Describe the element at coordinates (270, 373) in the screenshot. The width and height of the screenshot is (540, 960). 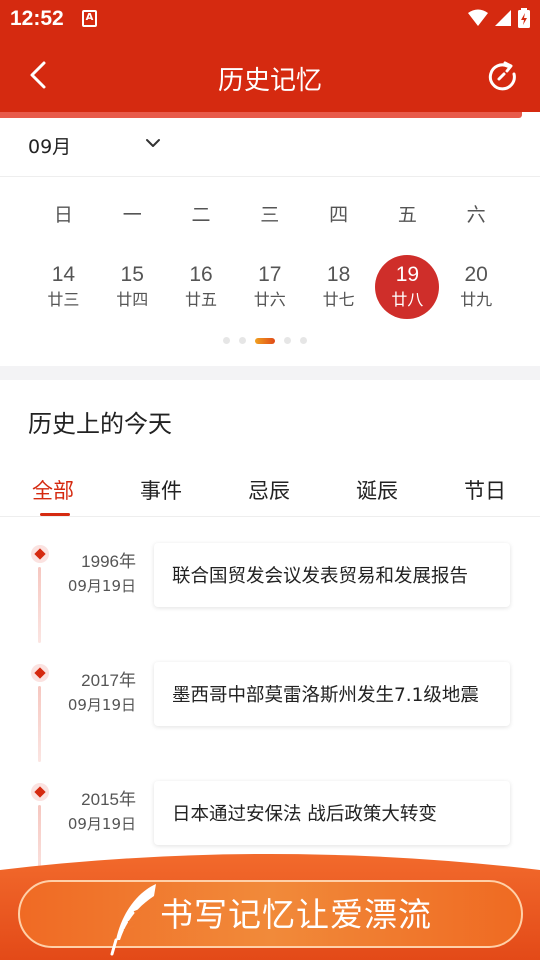
I see `section-separator` at that location.